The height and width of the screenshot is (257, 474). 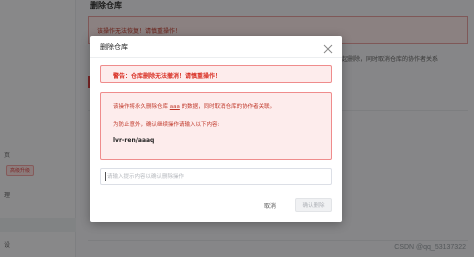 I want to click on close-icon, so click(x=328, y=47).